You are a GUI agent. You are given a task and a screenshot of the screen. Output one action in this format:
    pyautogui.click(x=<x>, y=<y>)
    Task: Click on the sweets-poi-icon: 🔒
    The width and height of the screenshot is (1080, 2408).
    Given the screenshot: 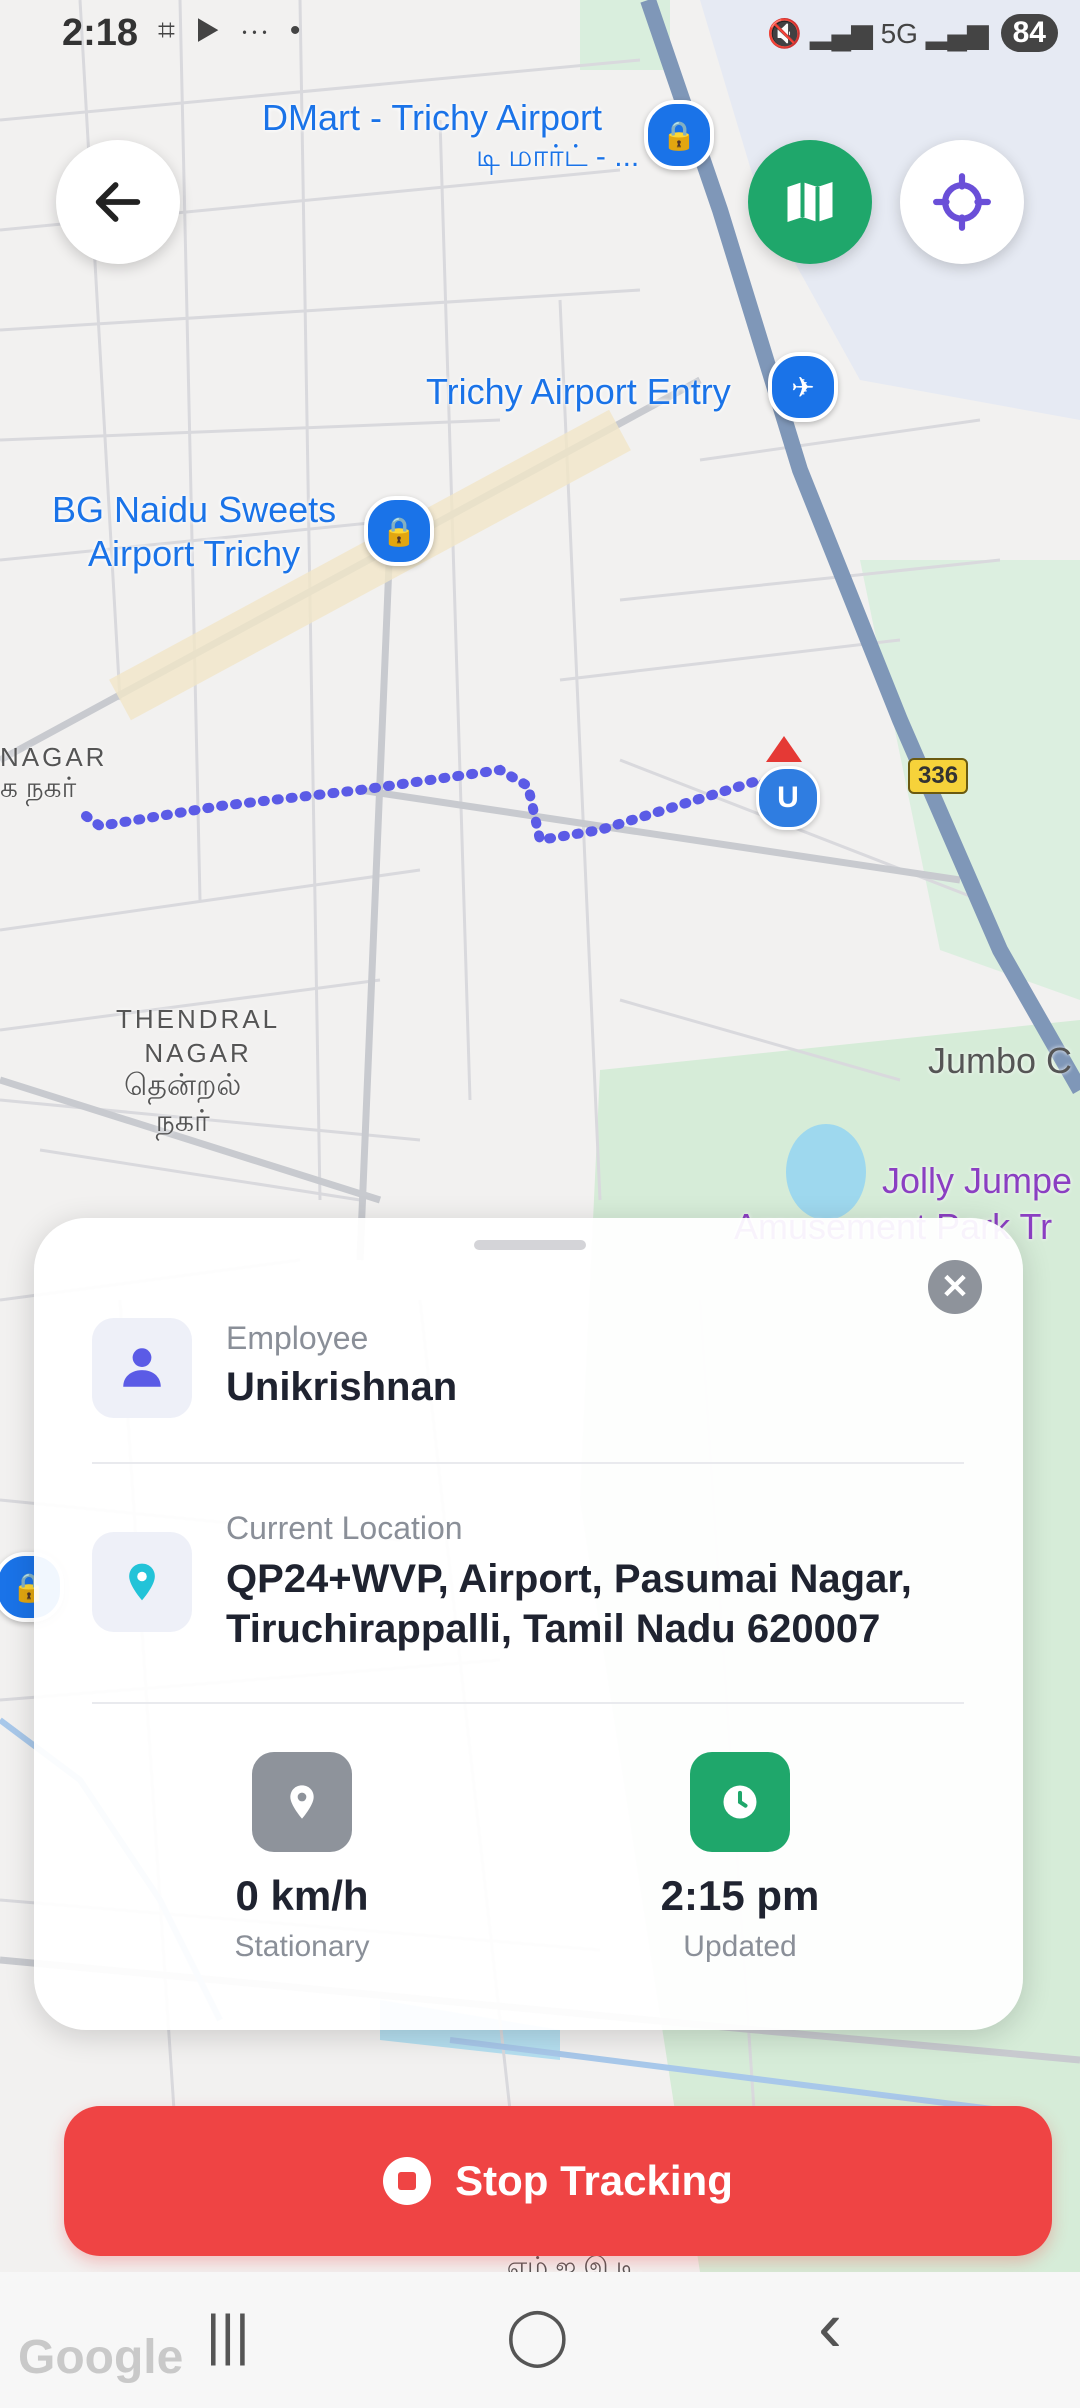 What is the action you would take?
    pyautogui.click(x=399, y=531)
    